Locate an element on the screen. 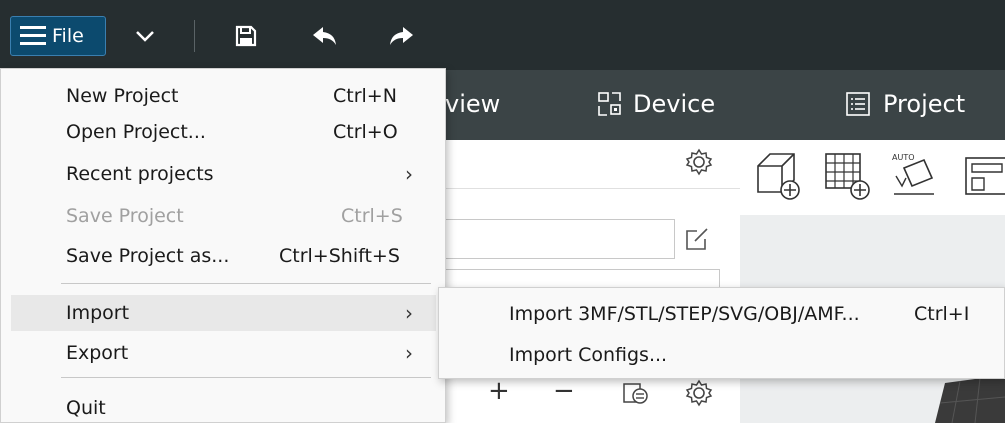 The height and width of the screenshot is (423, 1005). chevron-down-icon is located at coordinates (145, 36).